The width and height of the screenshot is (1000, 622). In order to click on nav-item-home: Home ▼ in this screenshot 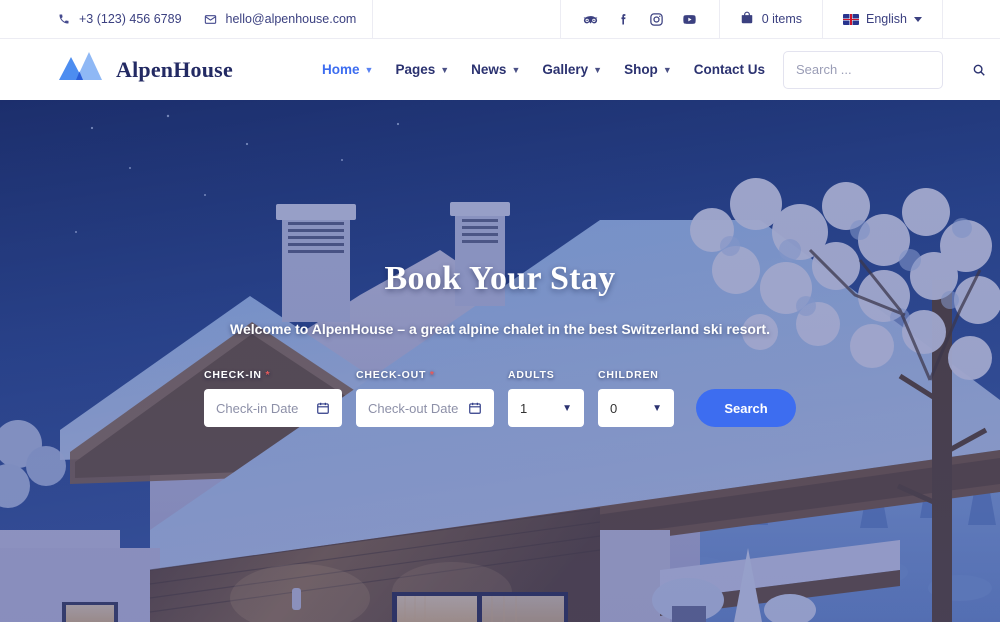, I will do `click(347, 69)`.